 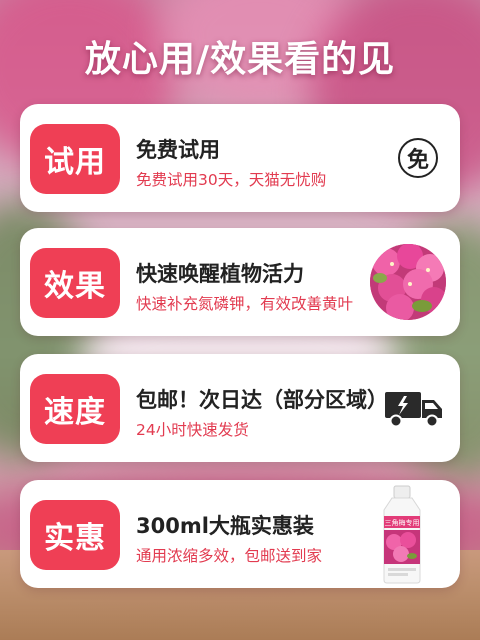 What do you see at coordinates (75, 283) in the screenshot?
I see `card-tag: 效果` at bounding box center [75, 283].